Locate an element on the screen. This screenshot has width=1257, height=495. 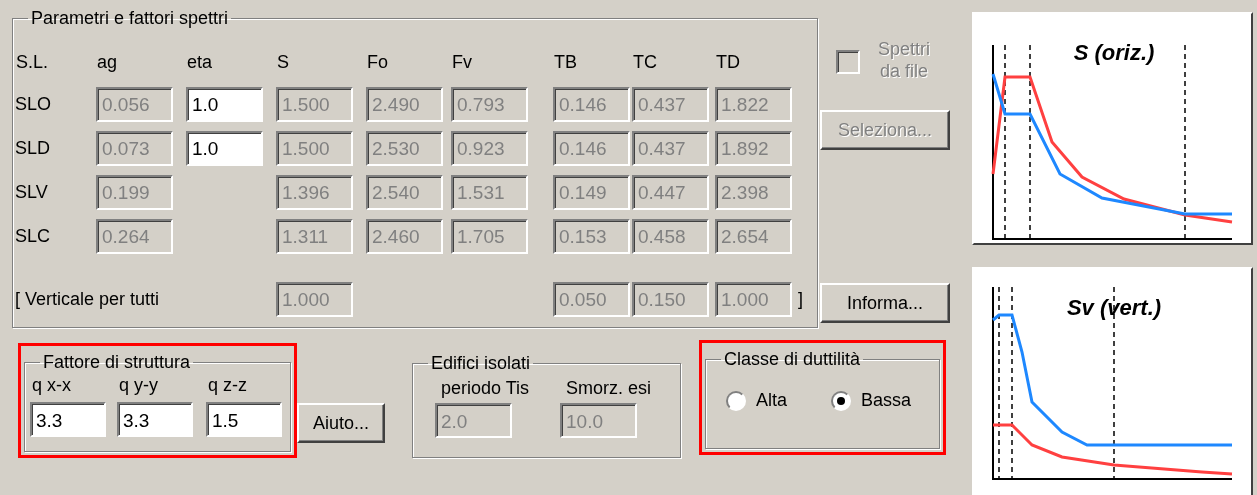
column-header: S is located at coordinates (283, 62).